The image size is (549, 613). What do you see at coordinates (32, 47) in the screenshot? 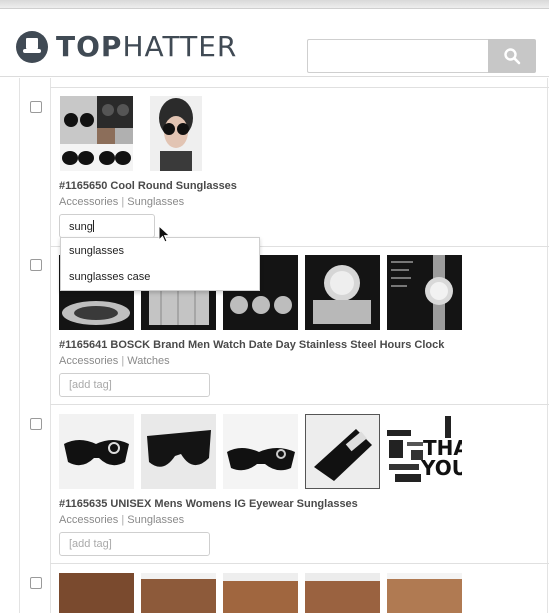
I see `top-hat-icon` at bounding box center [32, 47].